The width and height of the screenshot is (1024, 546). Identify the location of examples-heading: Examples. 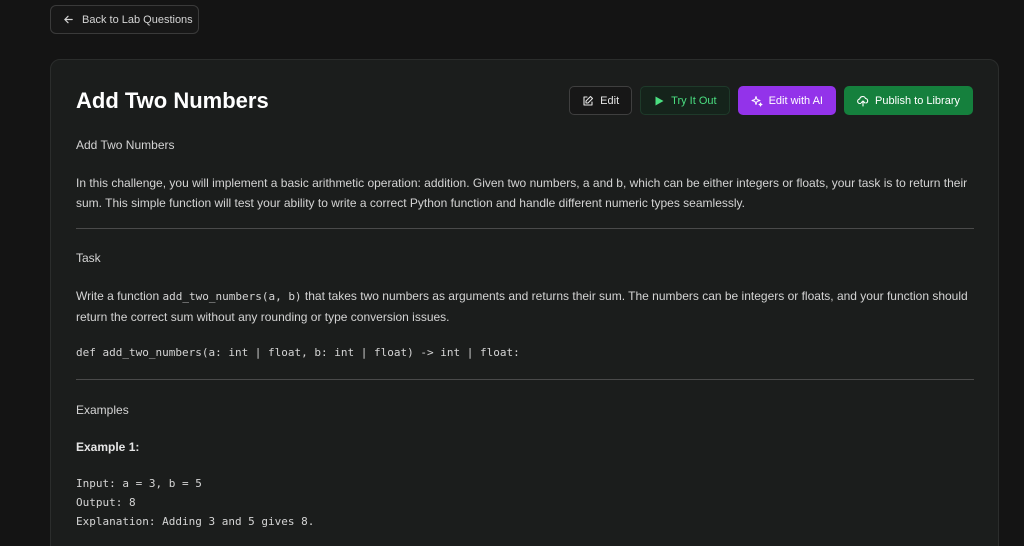
(102, 410).